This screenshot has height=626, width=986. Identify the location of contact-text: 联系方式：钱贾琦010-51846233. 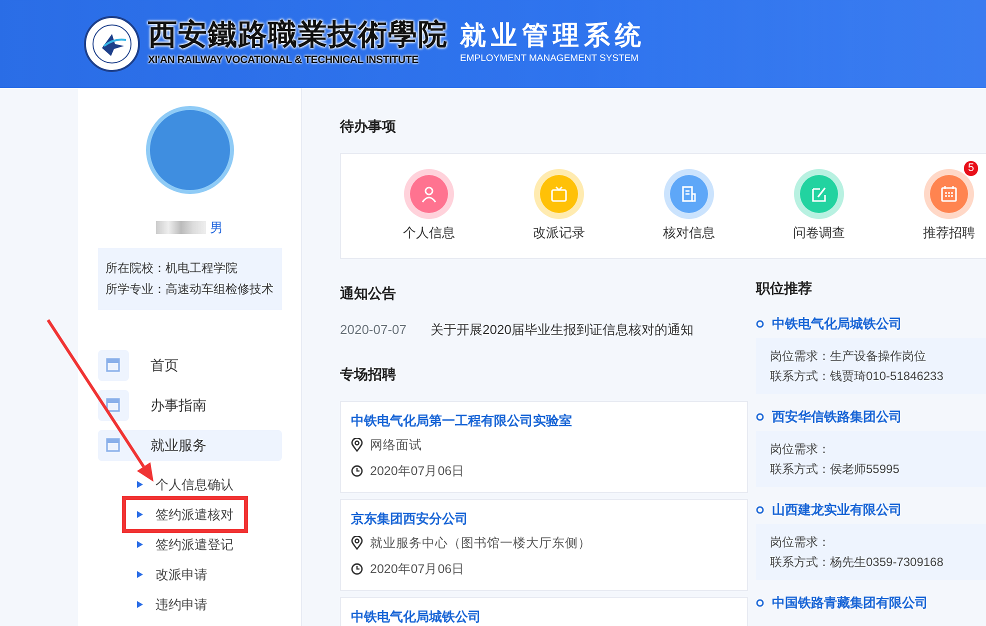
(857, 376).